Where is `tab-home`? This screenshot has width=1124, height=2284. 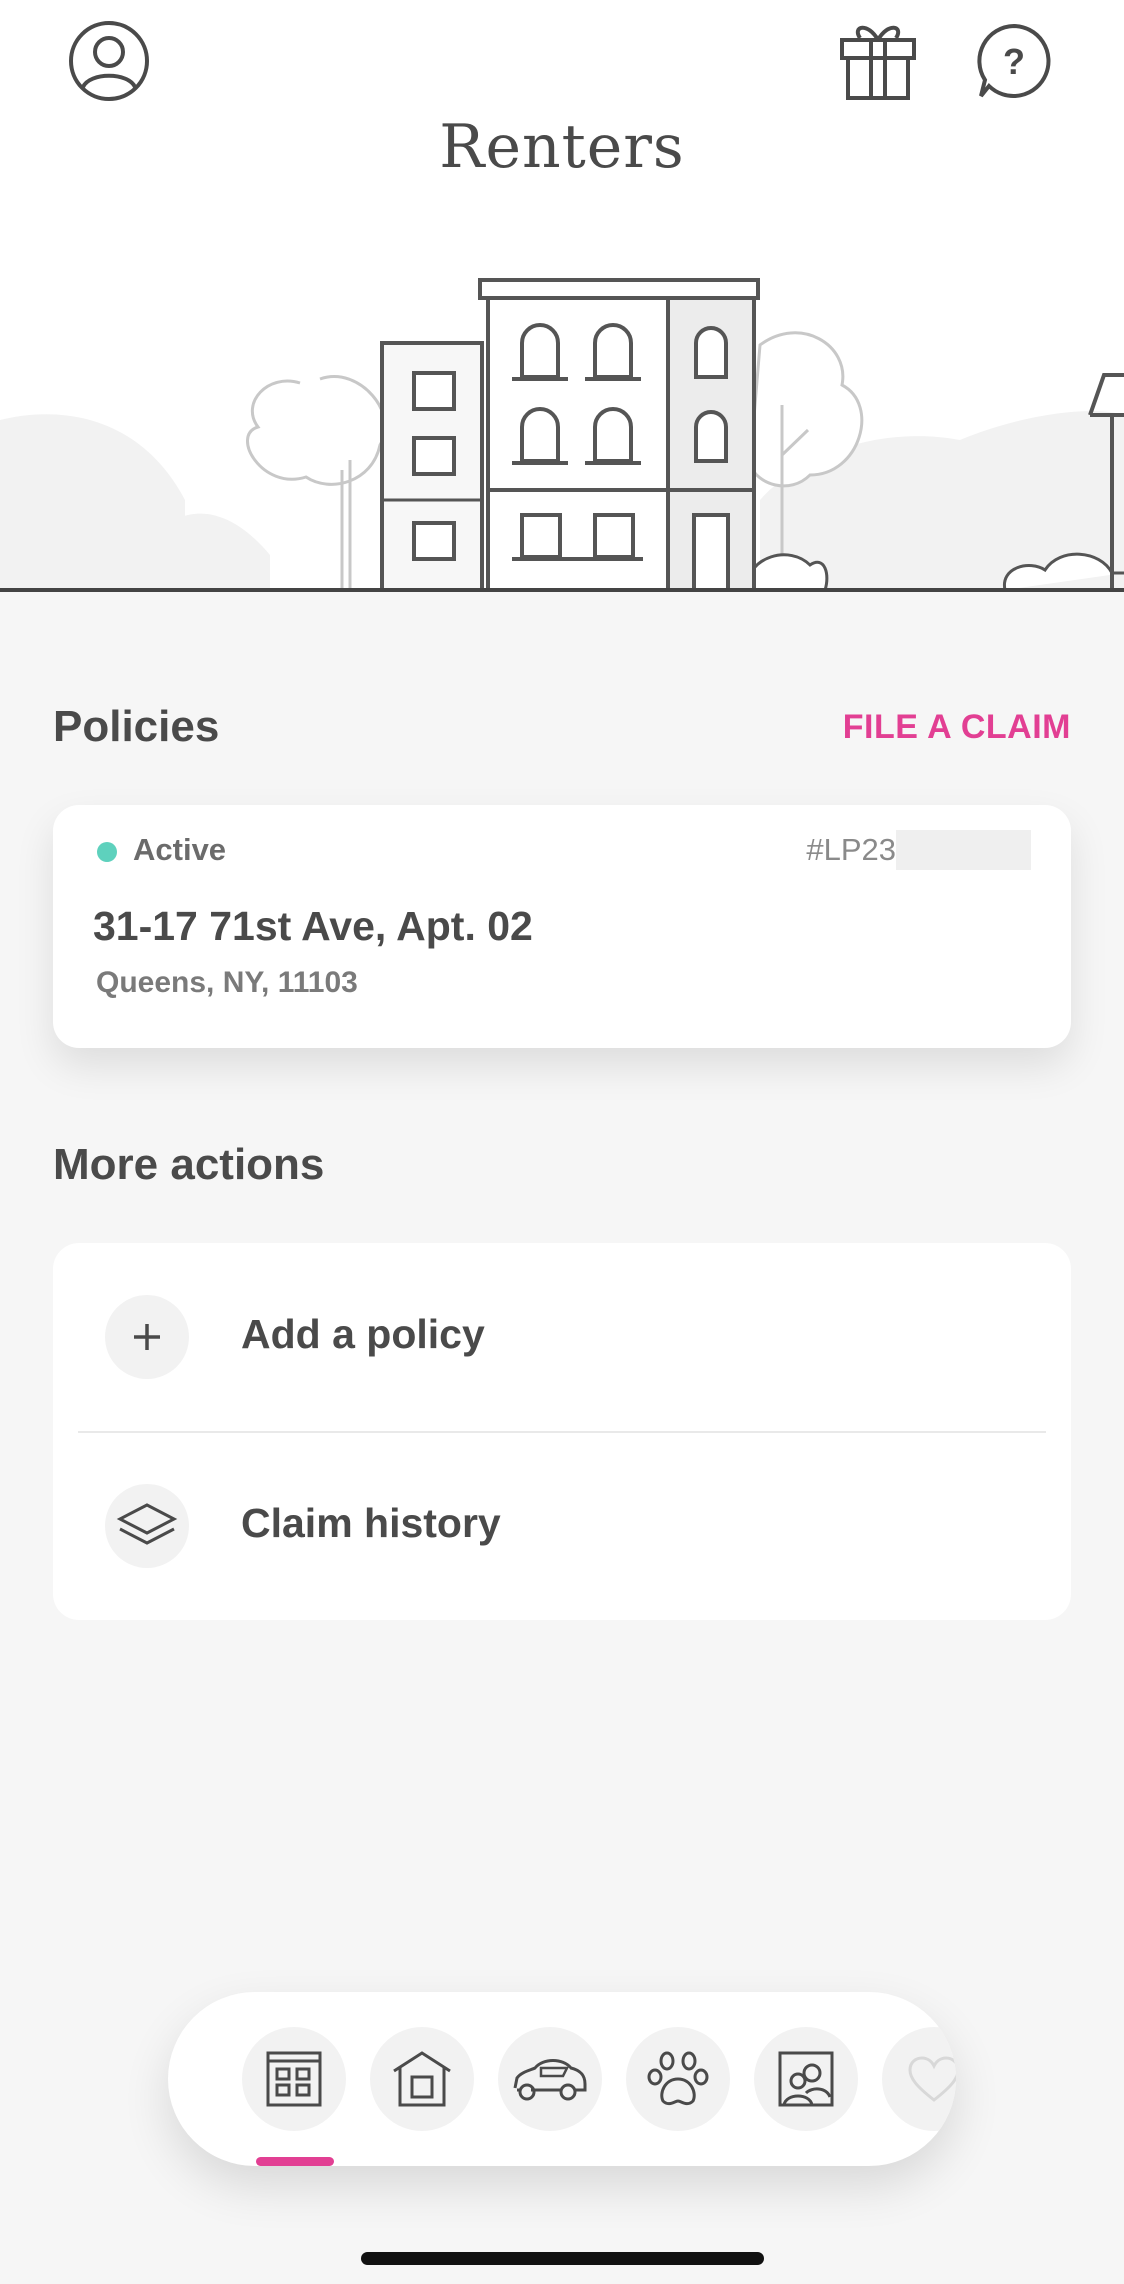 tab-home is located at coordinates (422, 2079).